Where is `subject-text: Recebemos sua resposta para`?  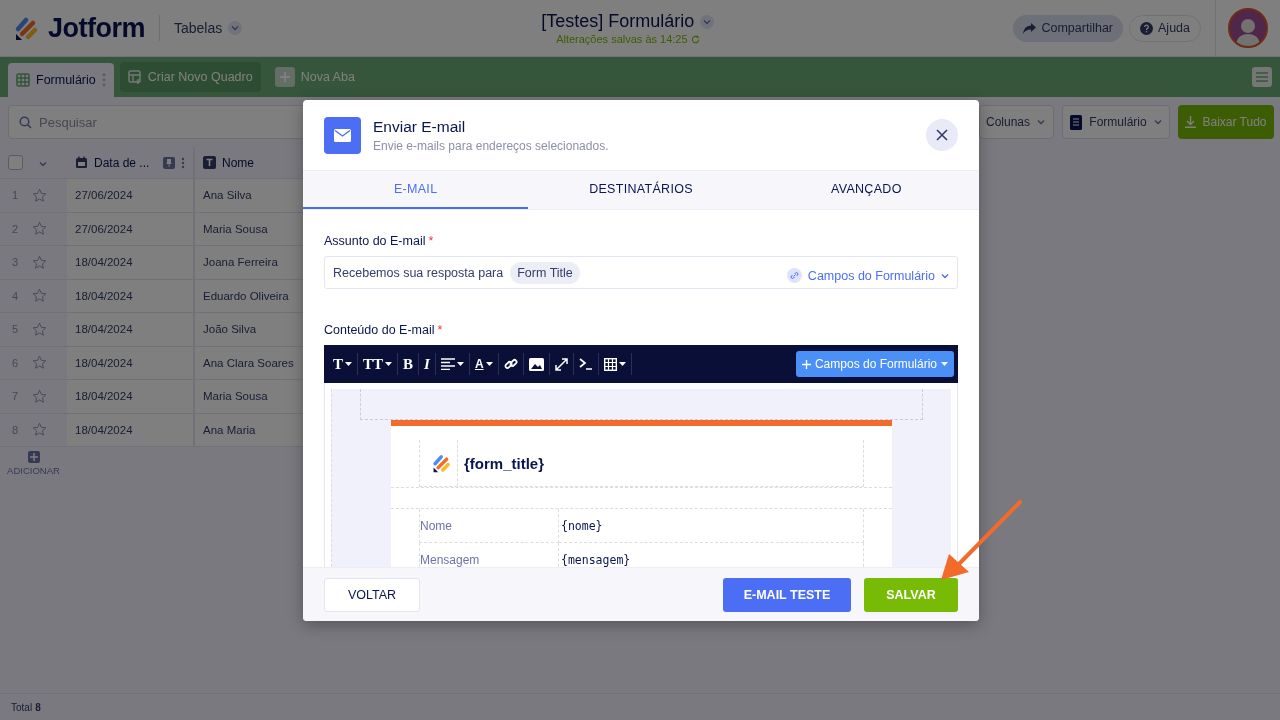
subject-text: Recebemos sua resposta para is located at coordinates (418, 272).